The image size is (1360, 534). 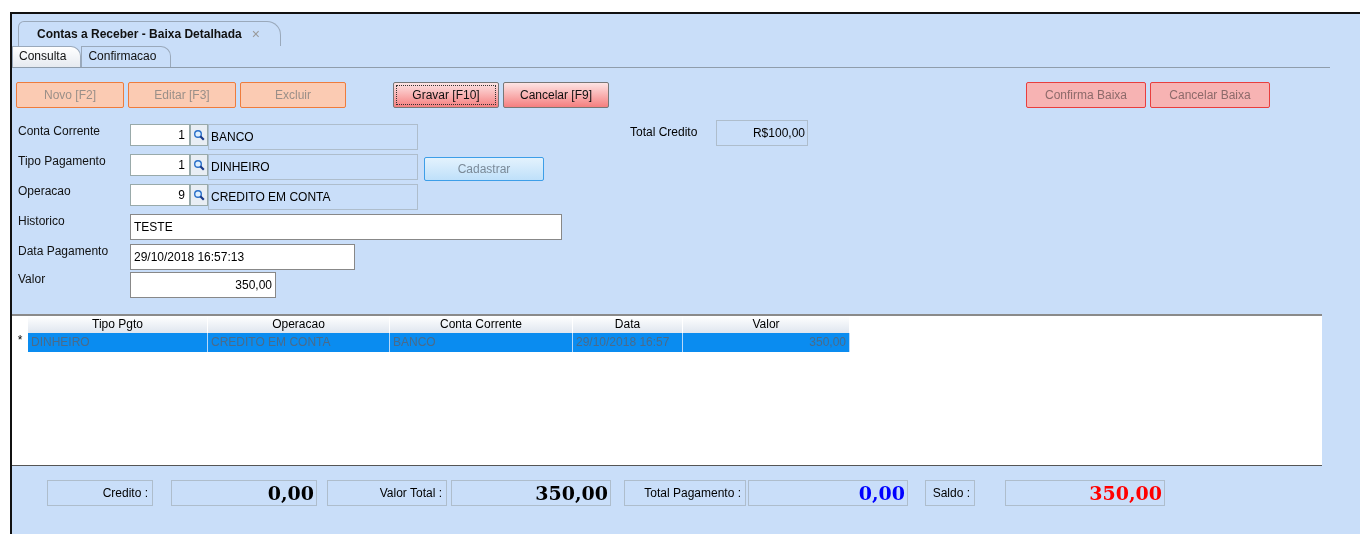 I want to click on field-label: Data Pagamento, so click(x=64, y=251).